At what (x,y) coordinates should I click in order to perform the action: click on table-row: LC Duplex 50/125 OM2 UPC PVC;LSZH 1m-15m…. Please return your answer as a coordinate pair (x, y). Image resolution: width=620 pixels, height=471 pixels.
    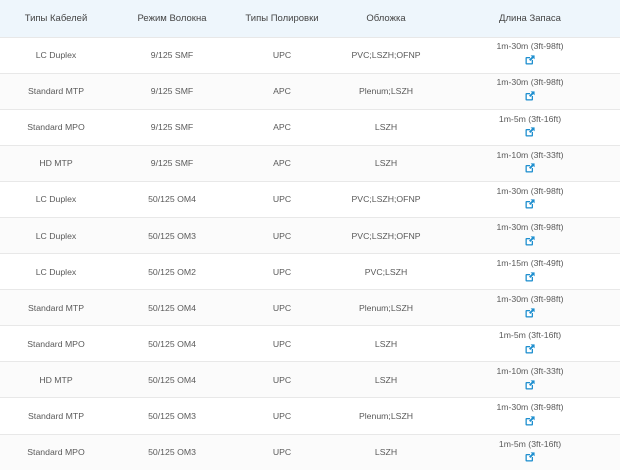
    Looking at the image, I should click on (310, 271).